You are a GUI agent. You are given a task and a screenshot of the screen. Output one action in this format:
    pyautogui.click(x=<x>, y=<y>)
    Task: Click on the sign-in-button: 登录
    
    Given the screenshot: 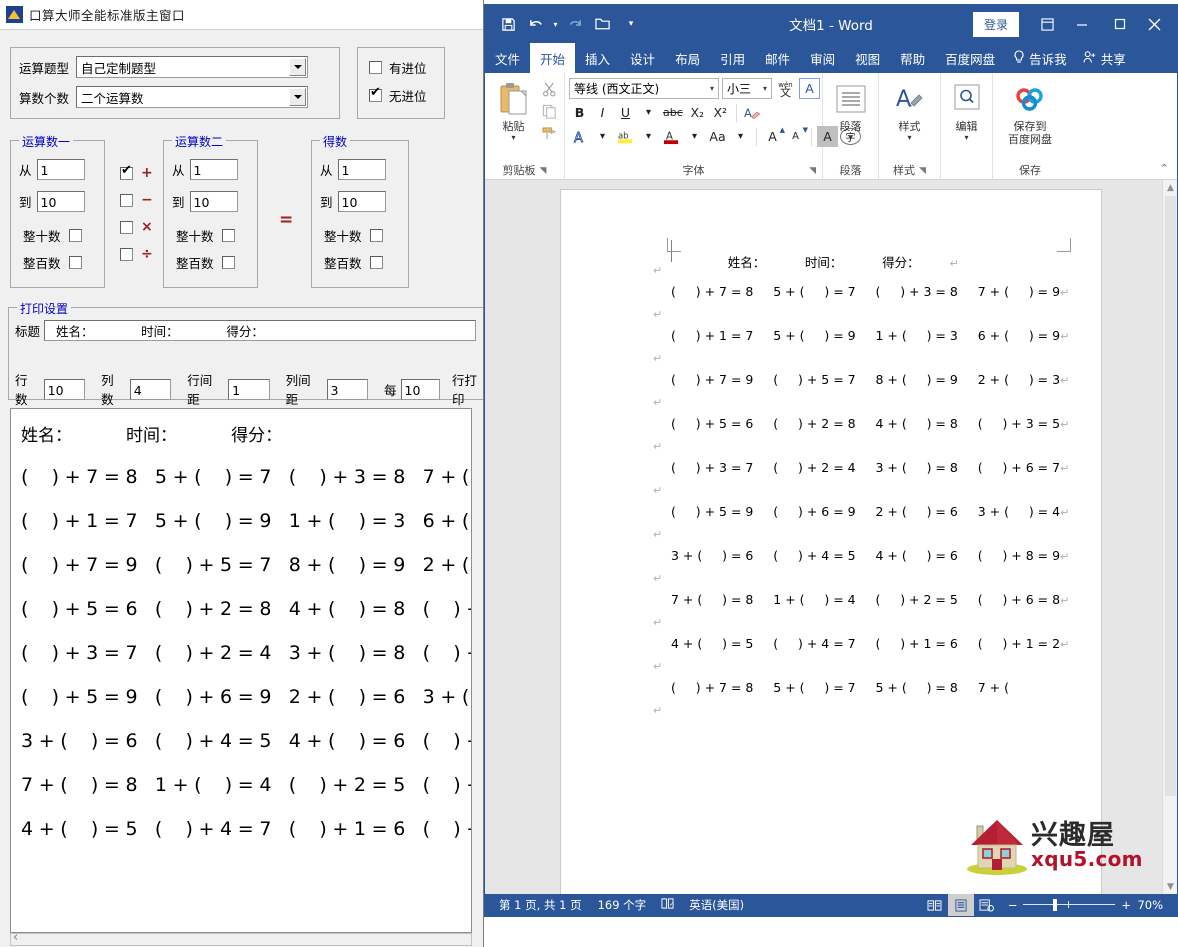 What is the action you would take?
    pyautogui.click(x=995, y=24)
    